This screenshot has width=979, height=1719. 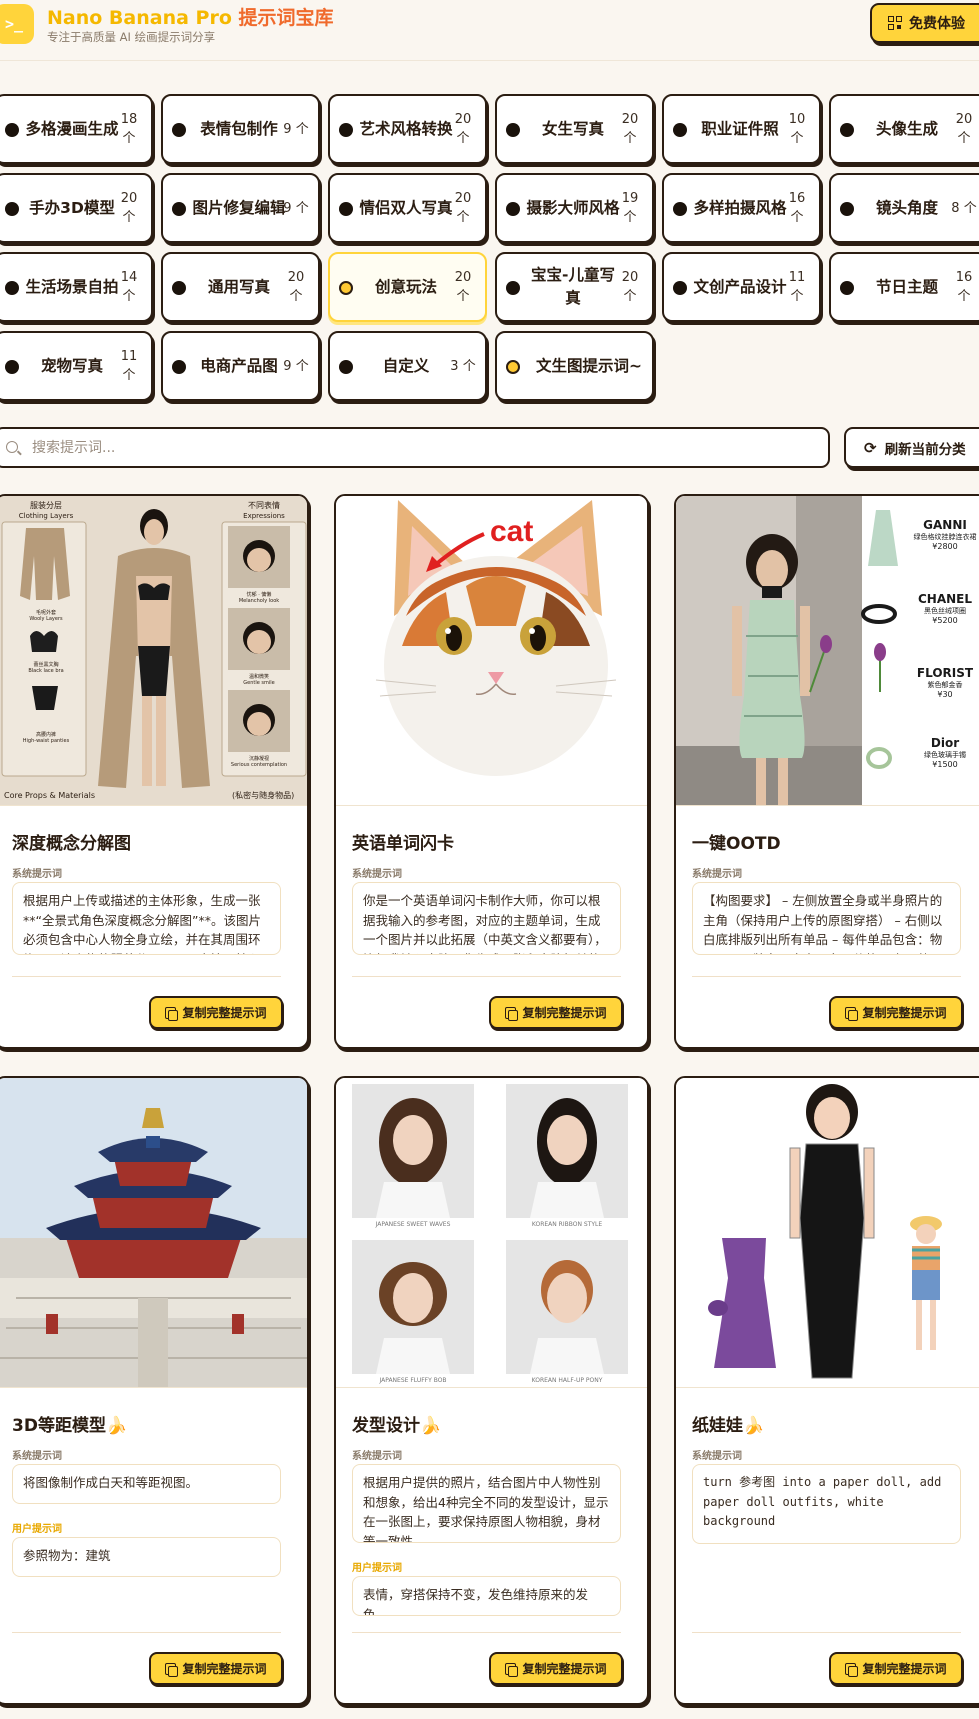 I want to click on search-input, so click(x=382, y=448).